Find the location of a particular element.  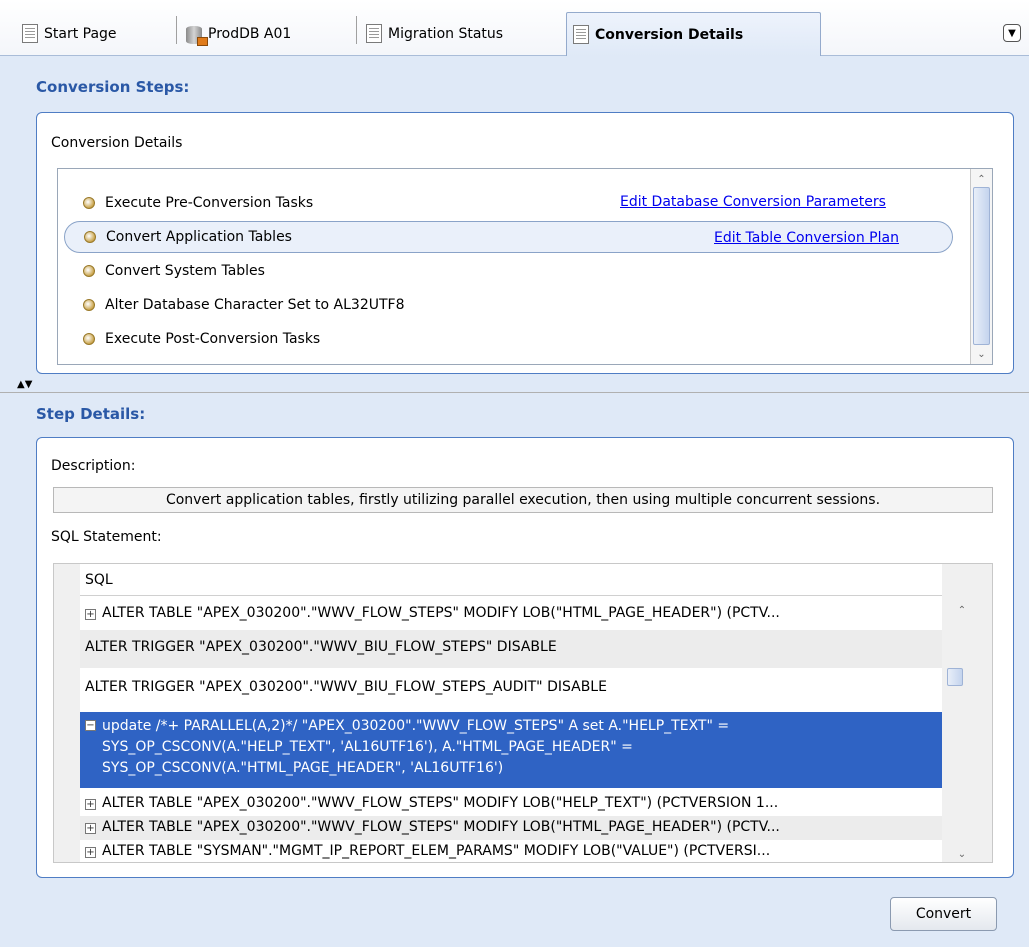

tab-proddb: ProdDB A01 is located at coordinates (238, 34).